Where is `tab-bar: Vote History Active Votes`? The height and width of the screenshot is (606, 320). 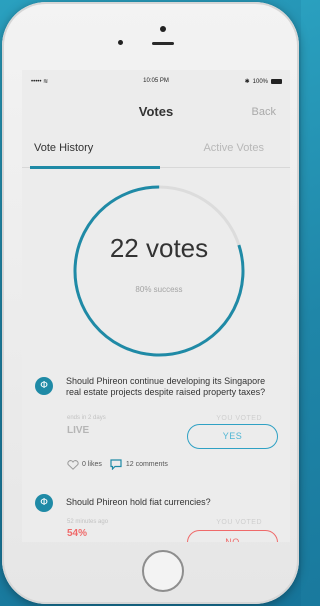
tab-bar: Vote History Active Votes is located at coordinates (156, 150).